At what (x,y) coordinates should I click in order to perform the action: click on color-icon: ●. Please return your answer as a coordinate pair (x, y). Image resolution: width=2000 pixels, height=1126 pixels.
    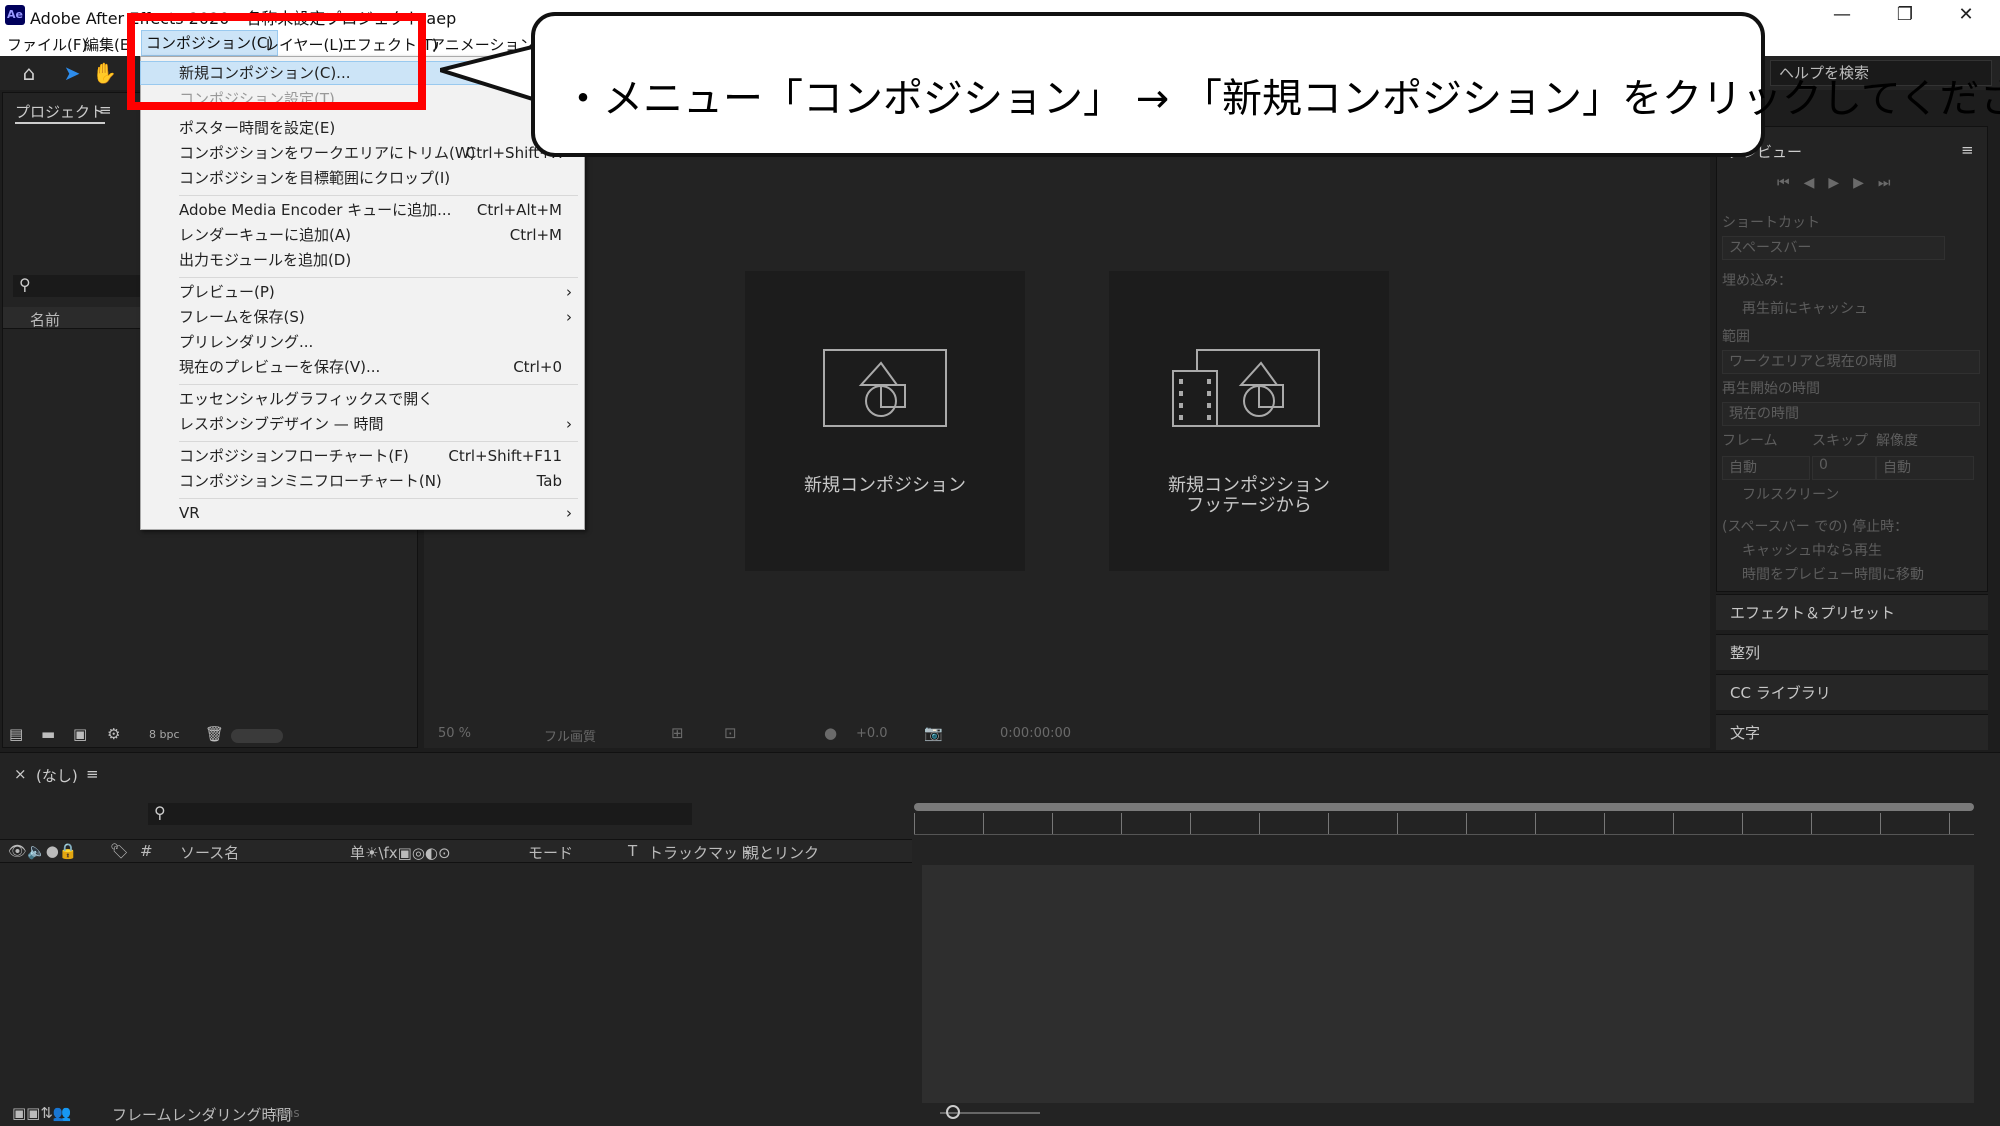
    Looking at the image, I should click on (830, 733).